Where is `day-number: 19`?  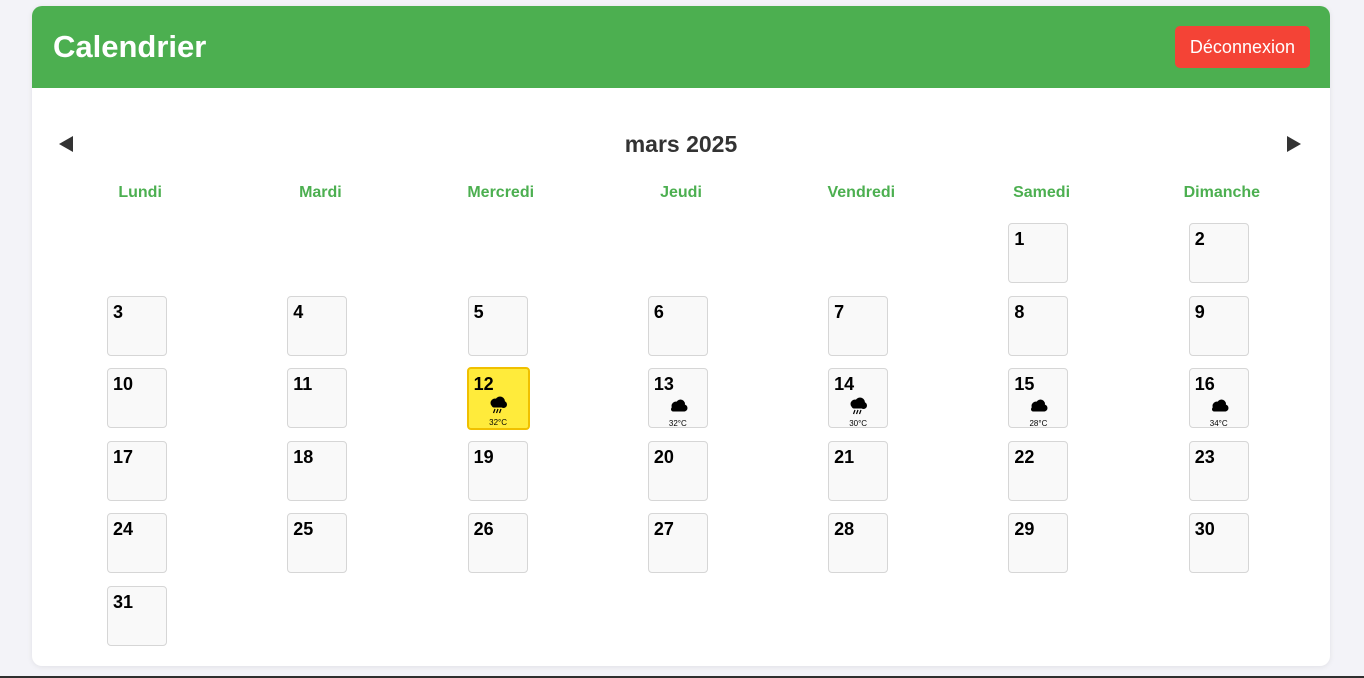
day-number: 19 is located at coordinates (483, 456).